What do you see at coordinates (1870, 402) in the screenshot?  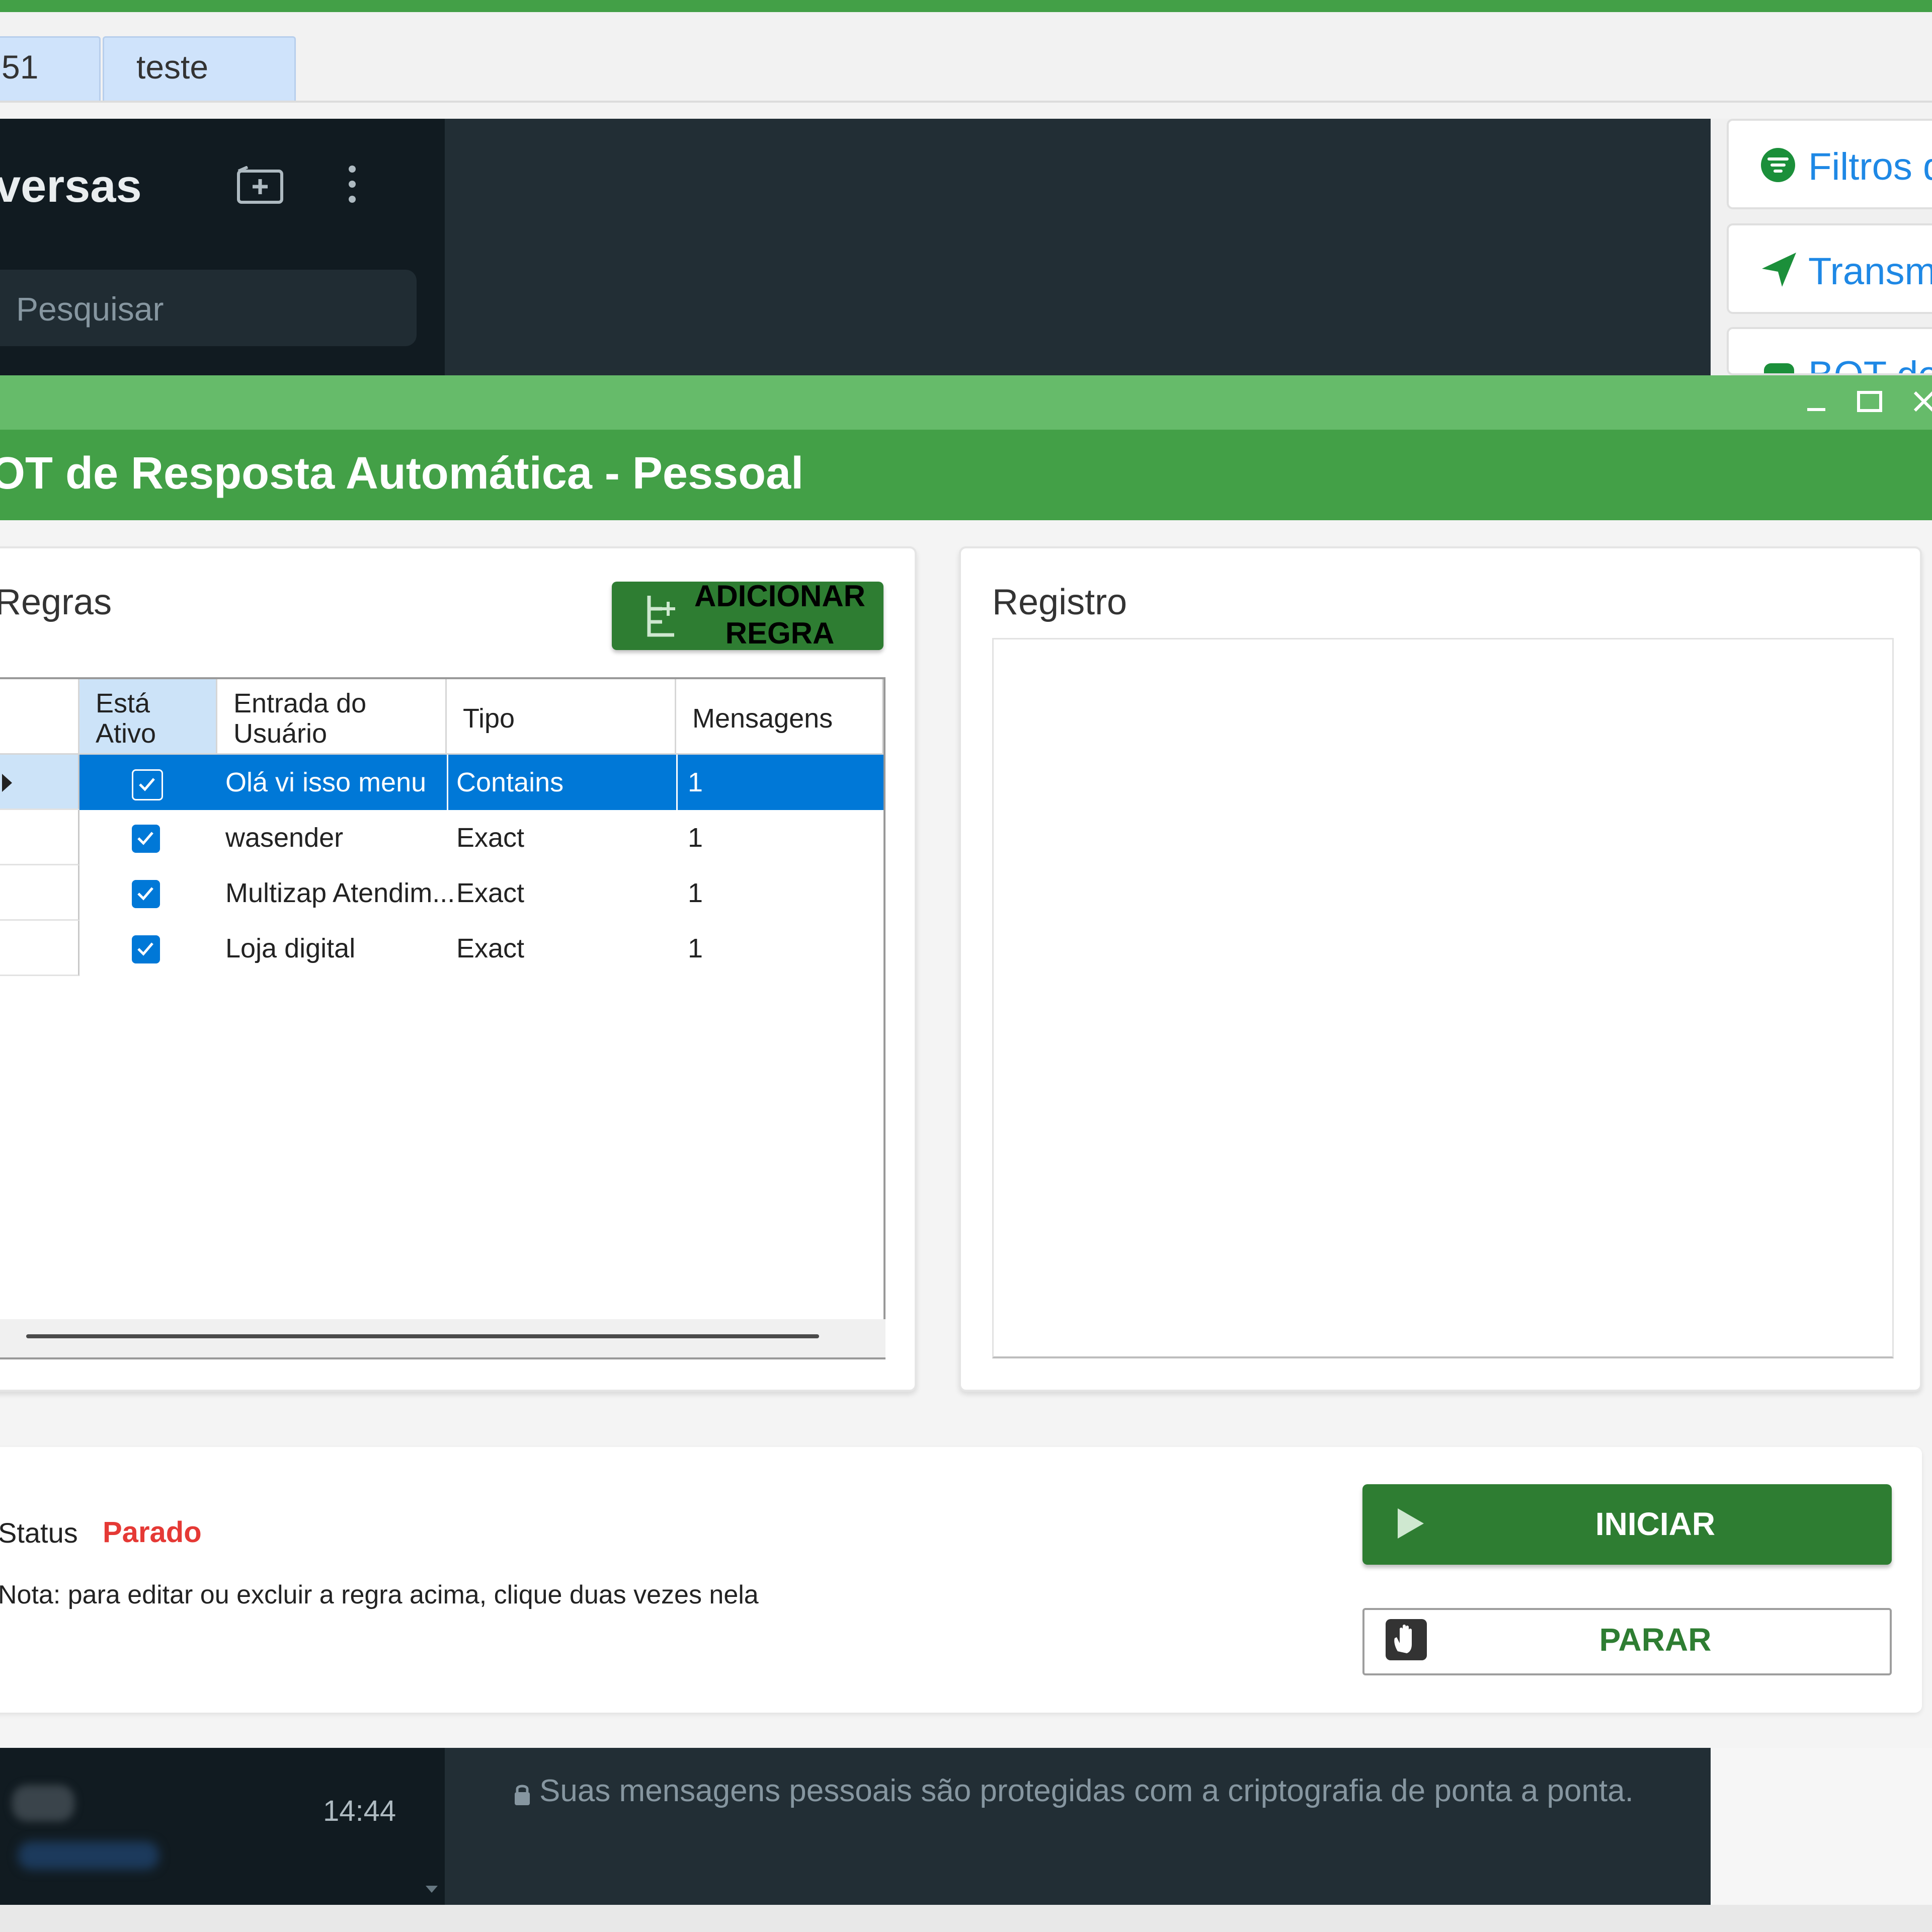 I see `maximize-icon` at bounding box center [1870, 402].